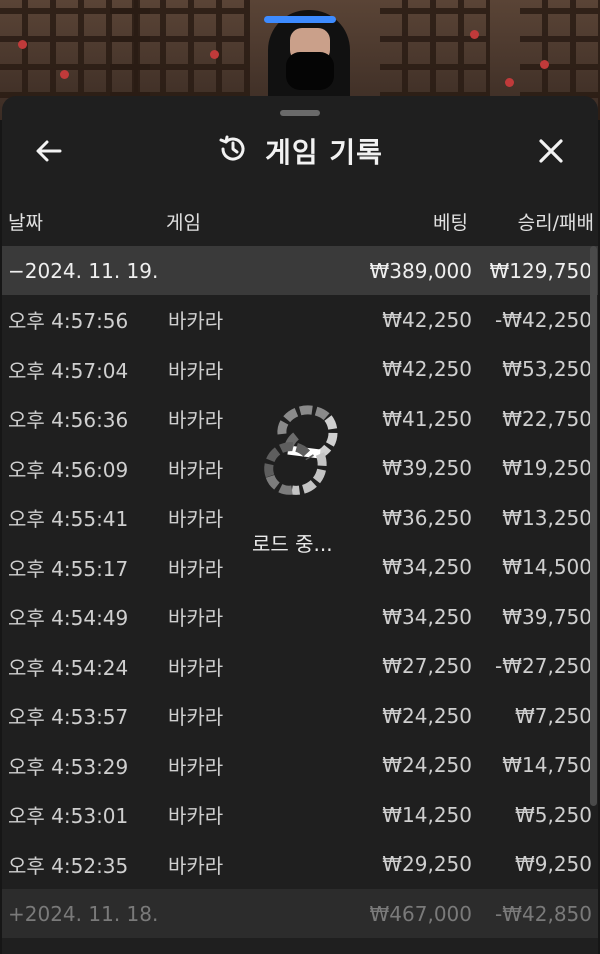 Image resolution: width=600 pixels, height=954 pixels. I want to click on row-result: -₩42,250, so click(543, 319).